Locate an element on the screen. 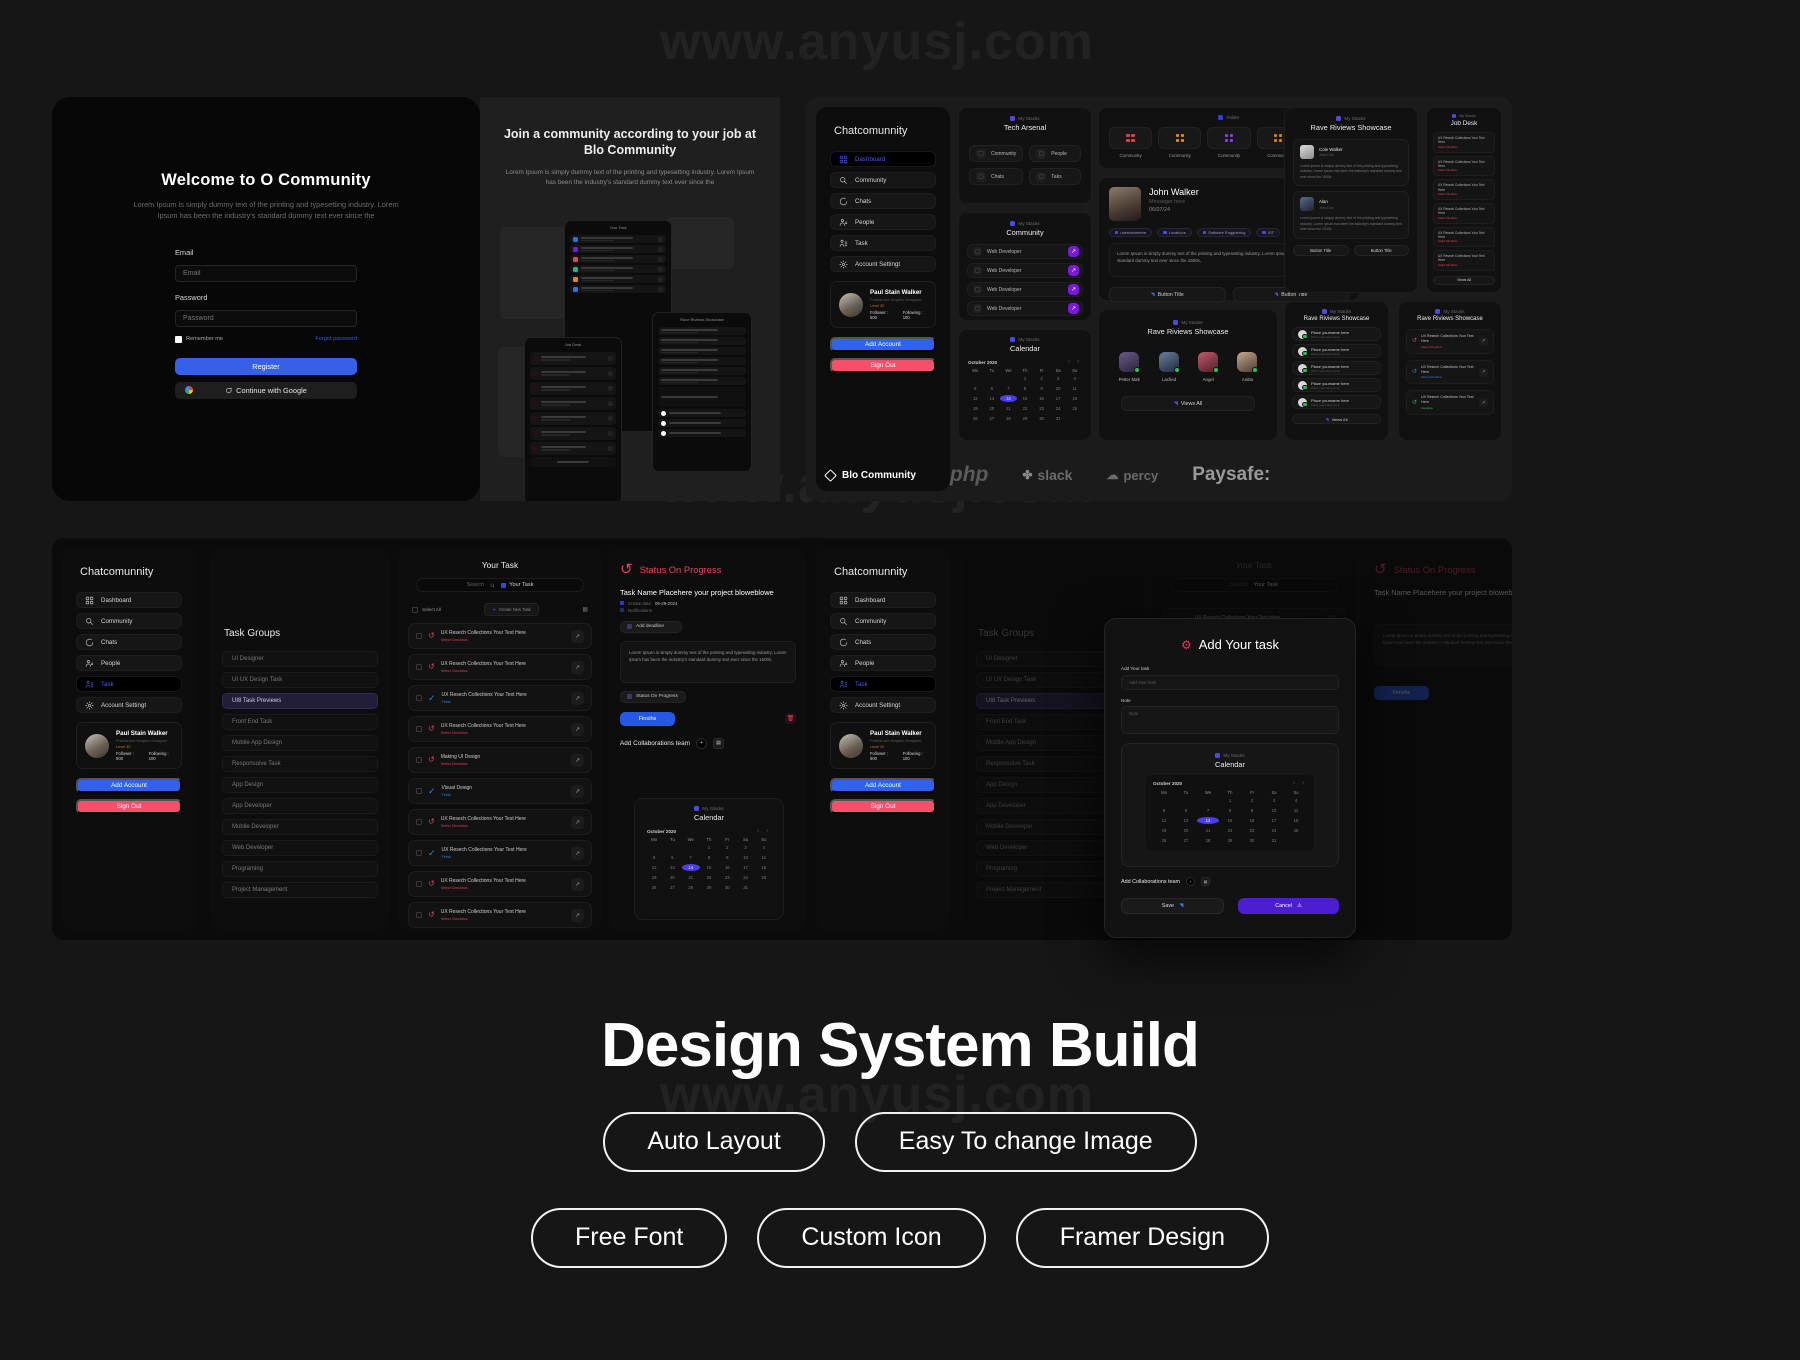 Image resolution: width=1800 pixels, height=1360 pixels. calendar-day: 15 is located at coordinates (709, 867).